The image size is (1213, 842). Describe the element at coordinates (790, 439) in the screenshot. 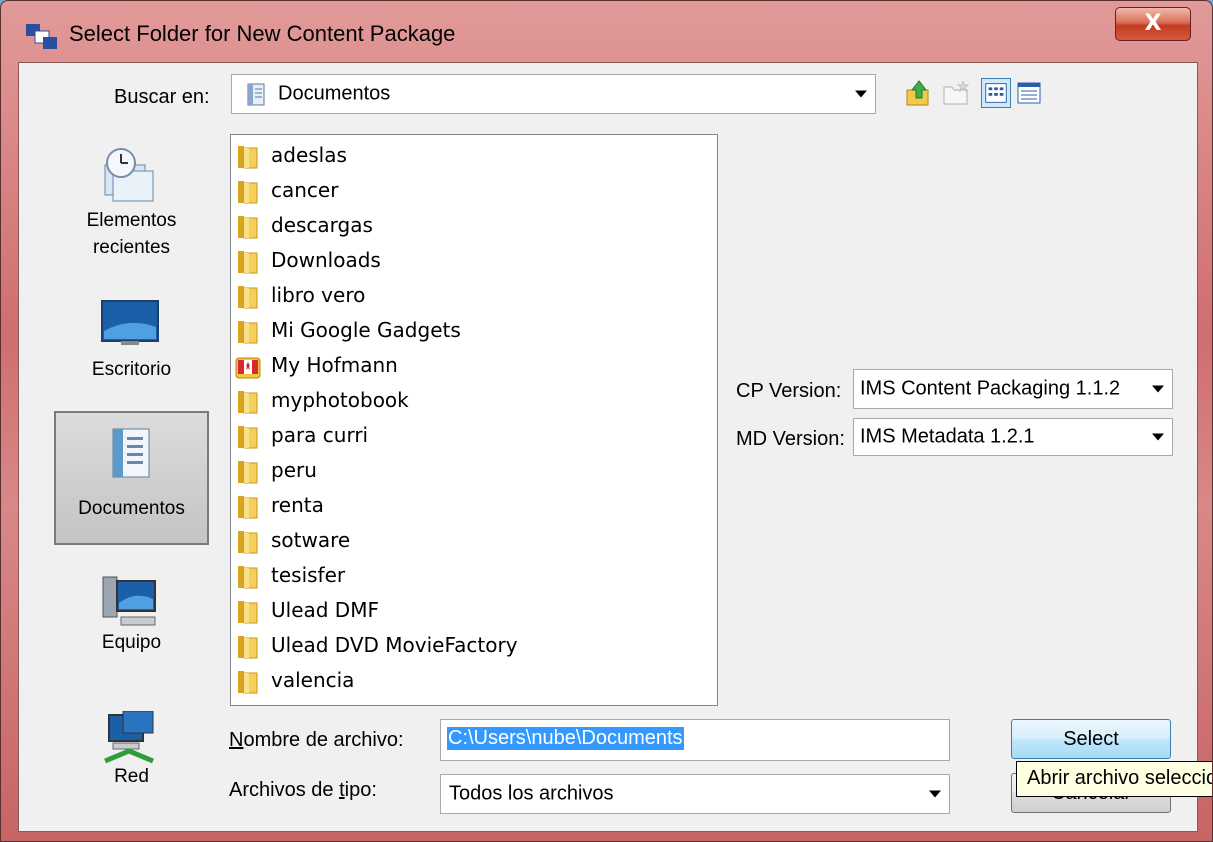

I see `md-version-label: MD Version:` at that location.